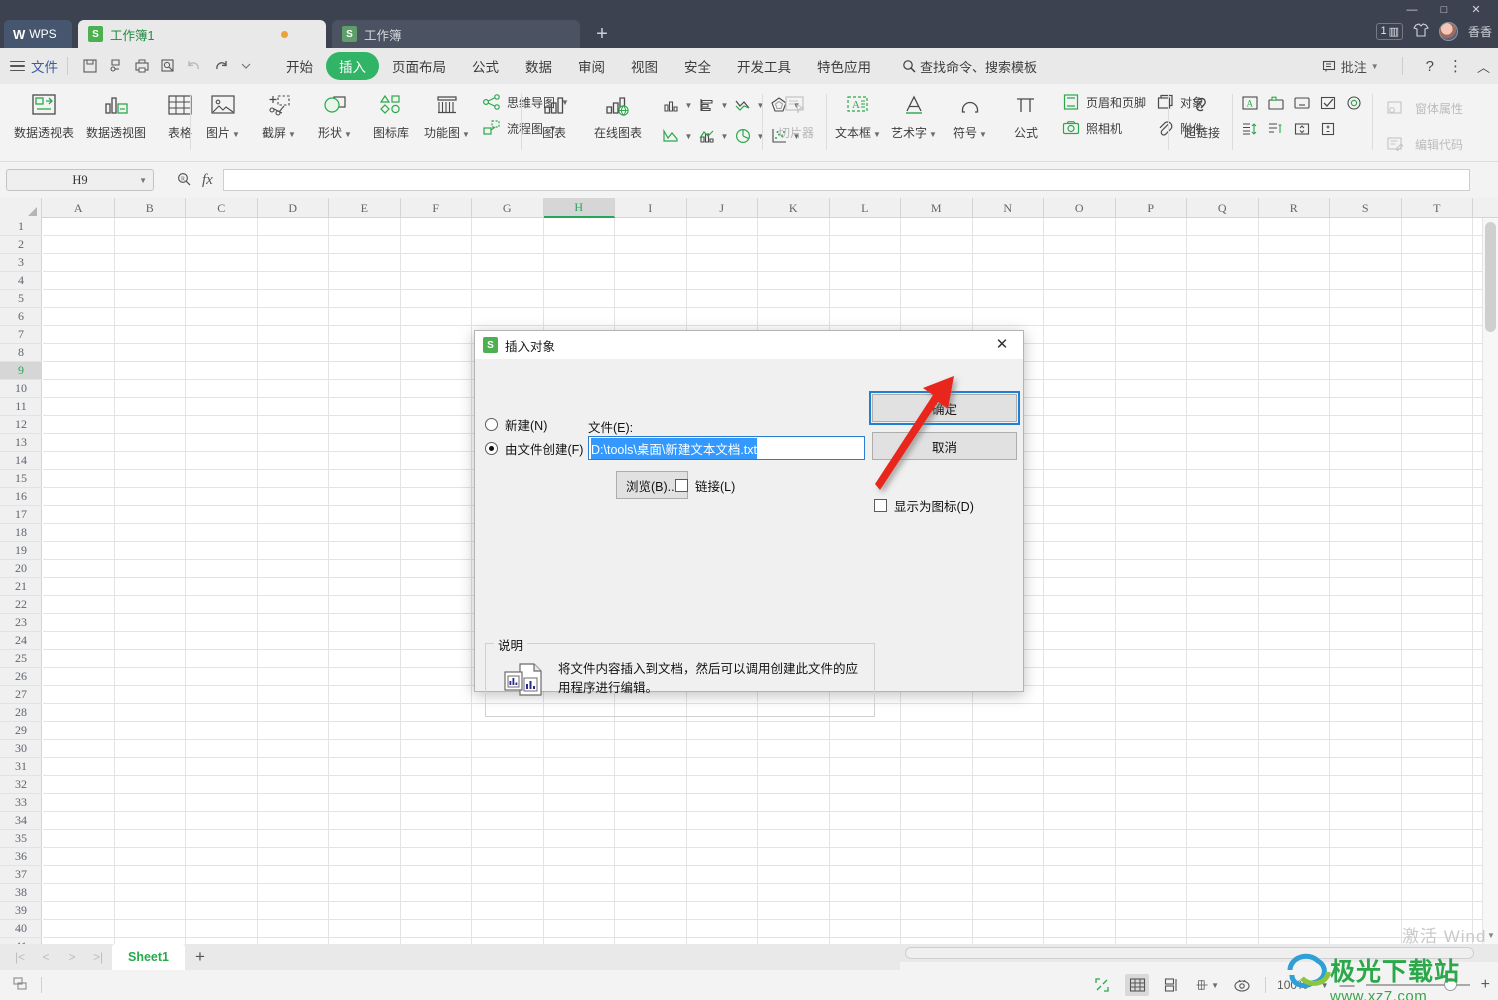  I want to click on row-header-5: 5, so click(21, 299).